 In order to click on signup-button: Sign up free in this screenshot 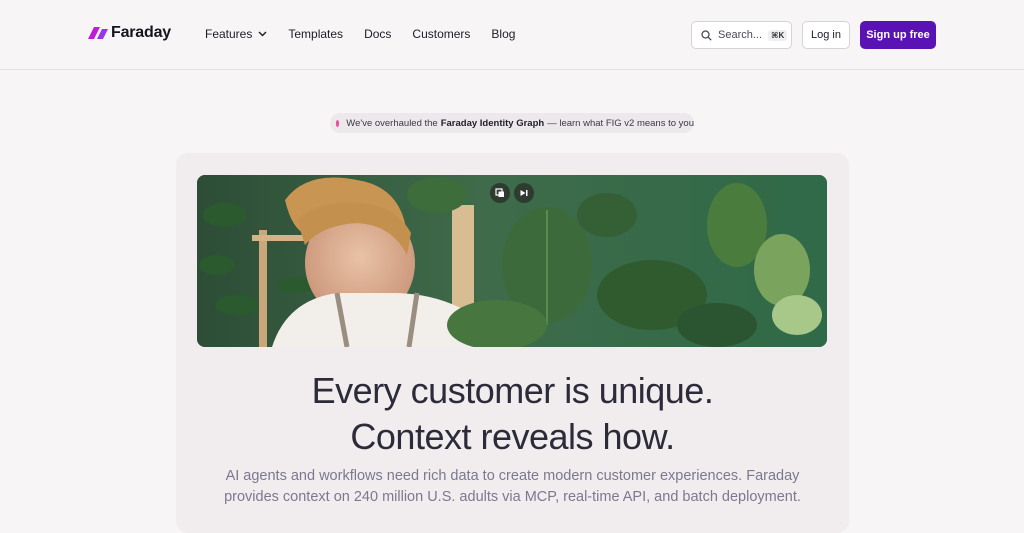, I will do `click(898, 35)`.